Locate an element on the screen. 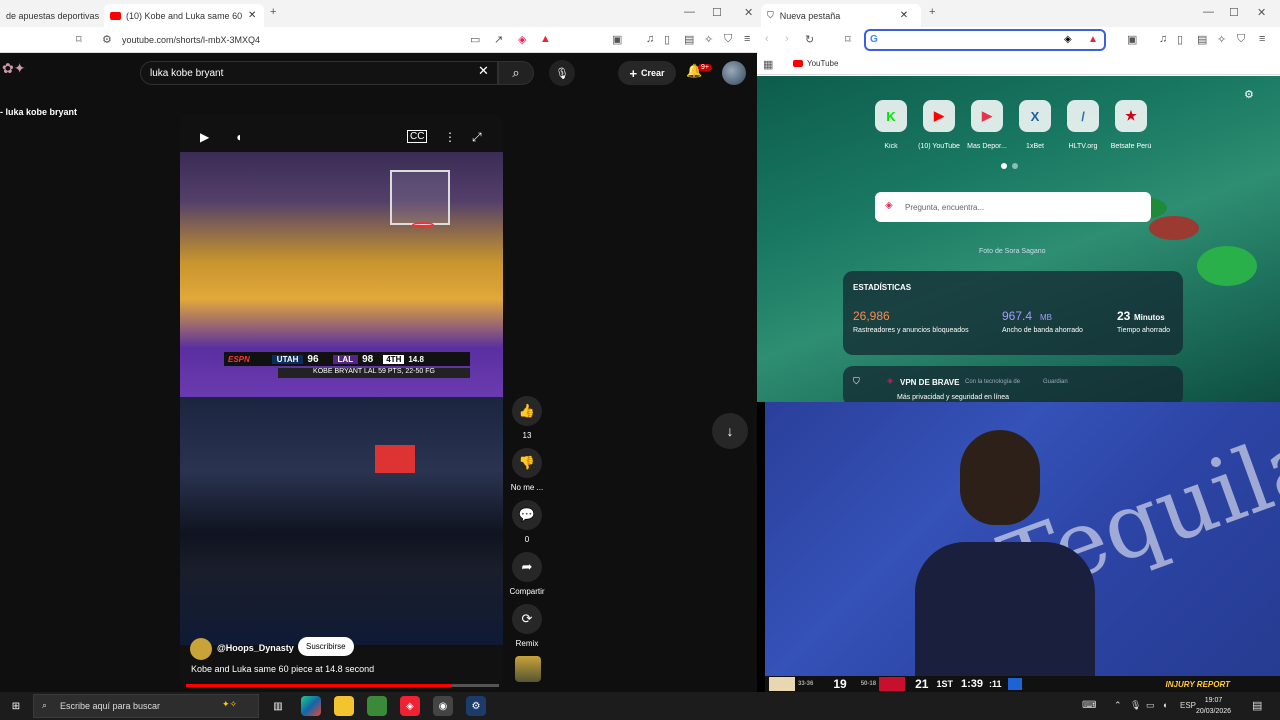 The width and height of the screenshot is (1280, 720). create-button: + Crear is located at coordinates (647, 73).